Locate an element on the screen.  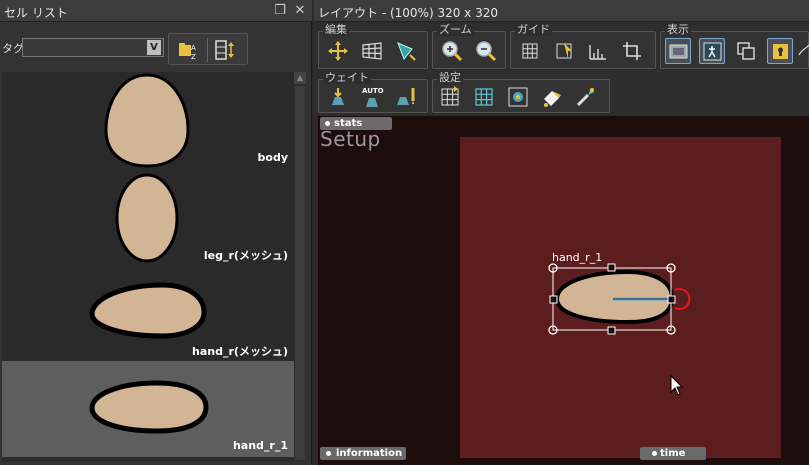
zoom-group: ズーム is located at coordinates (469, 46).